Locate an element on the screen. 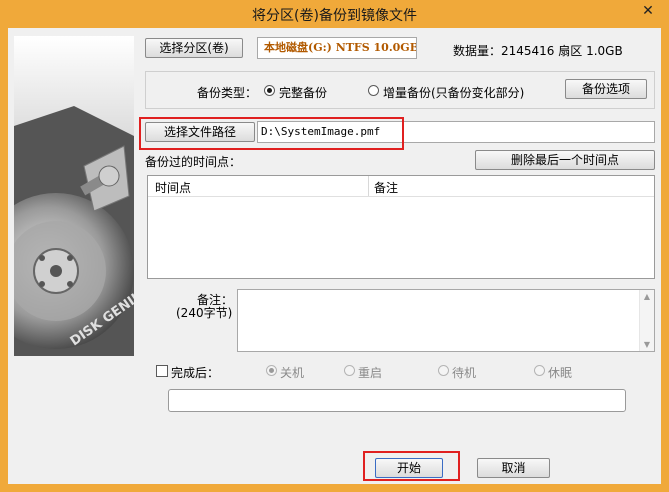 The image size is (669, 492). close-icon: ✕ is located at coordinates (648, 11).